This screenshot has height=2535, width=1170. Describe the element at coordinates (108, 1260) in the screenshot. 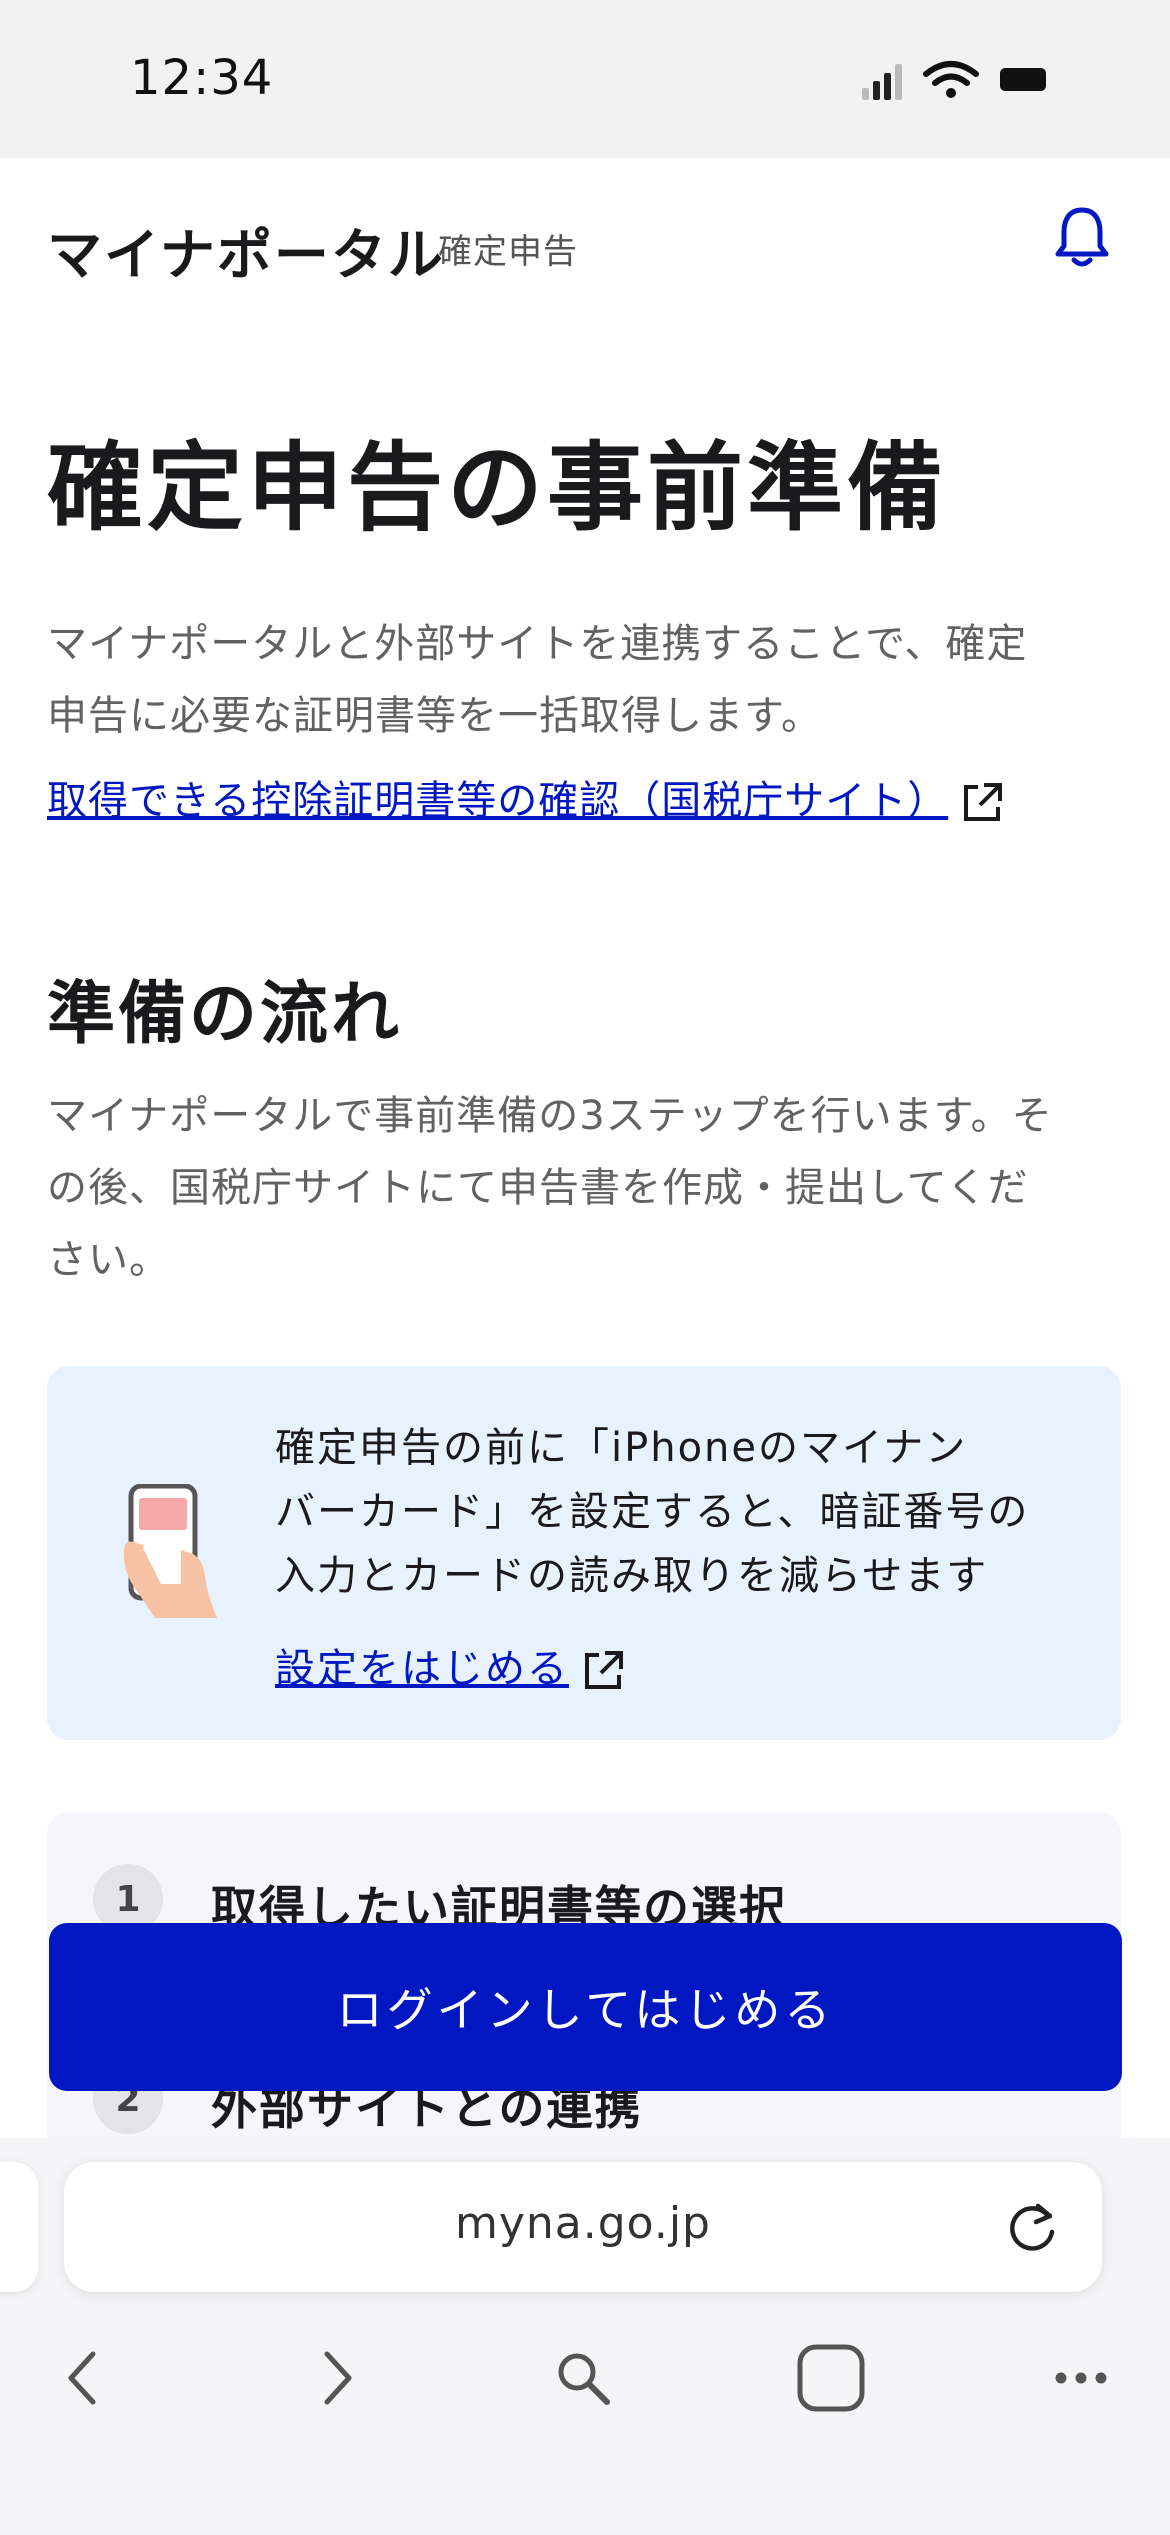

I see `flow-line: さい。` at that location.